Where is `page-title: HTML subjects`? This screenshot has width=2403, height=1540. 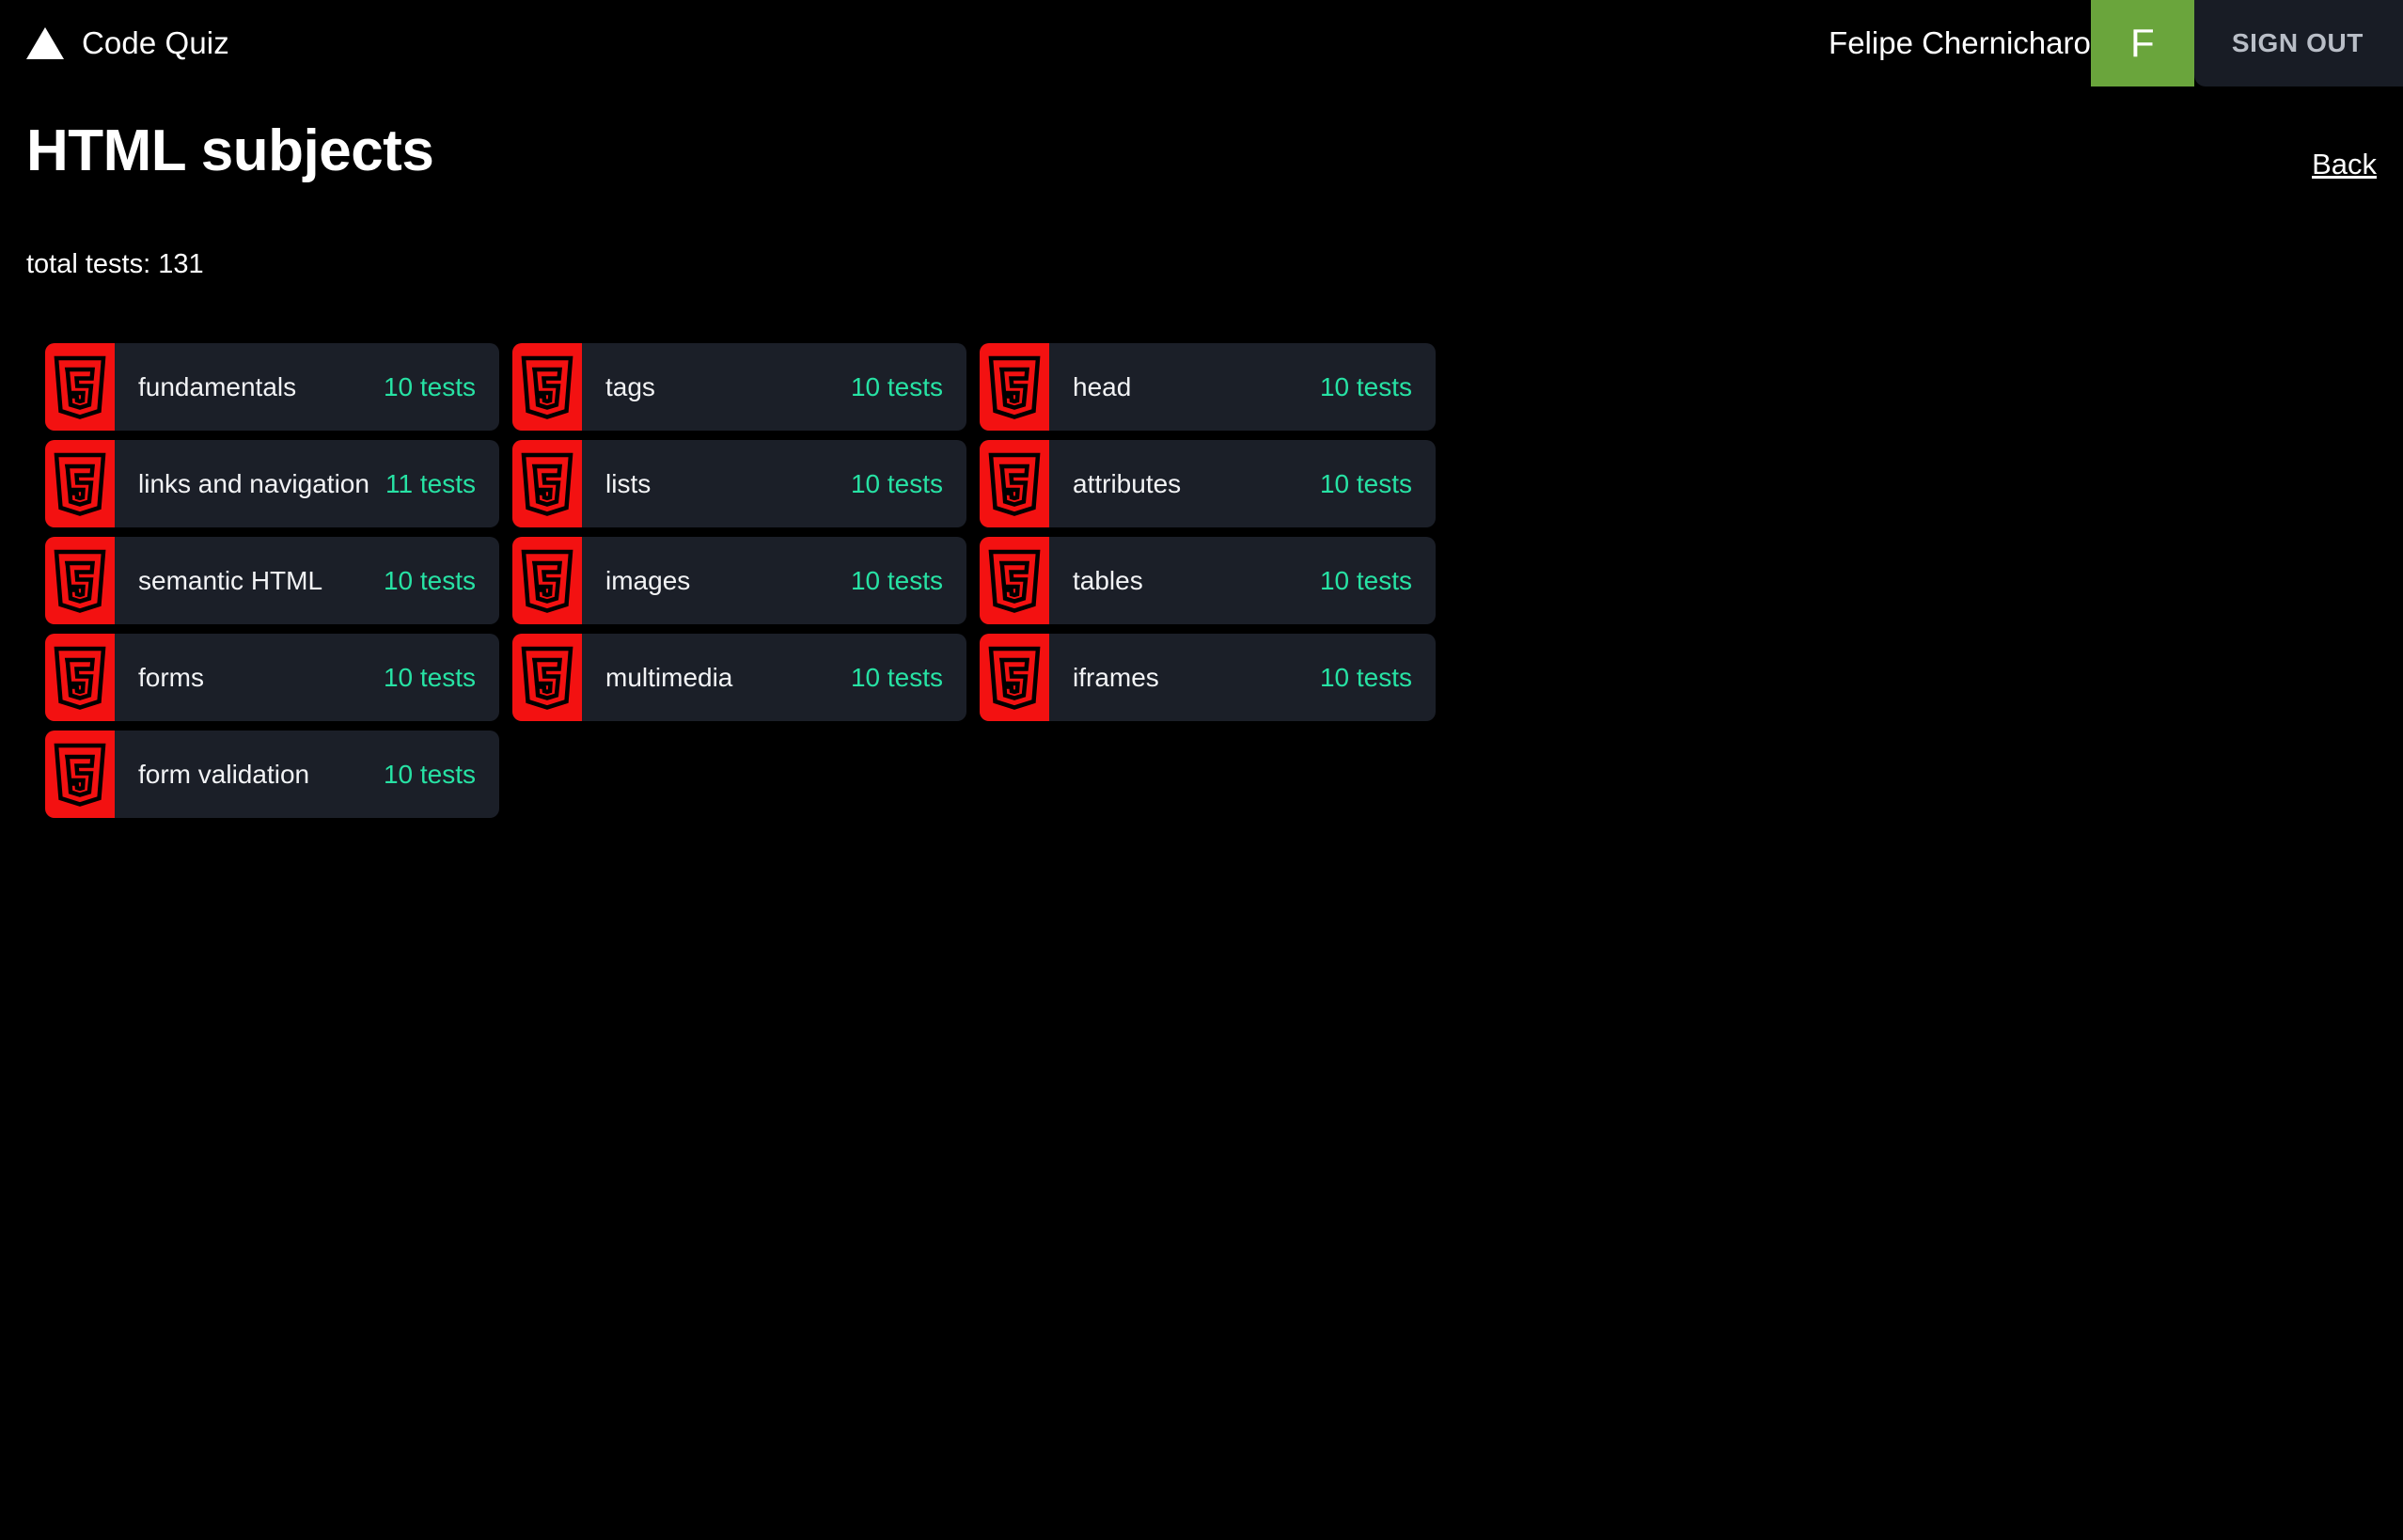 page-title: HTML subjects is located at coordinates (230, 150).